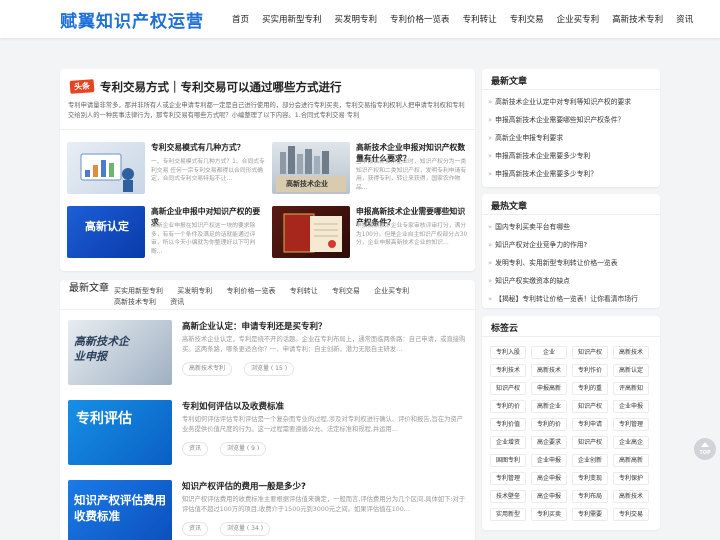 This screenshot has width=720, height=540. Describe the element at coordinates (120, 510) in the screenshot. I see `post-thumbnail: 知识产权评估费用收费标准` at that location.